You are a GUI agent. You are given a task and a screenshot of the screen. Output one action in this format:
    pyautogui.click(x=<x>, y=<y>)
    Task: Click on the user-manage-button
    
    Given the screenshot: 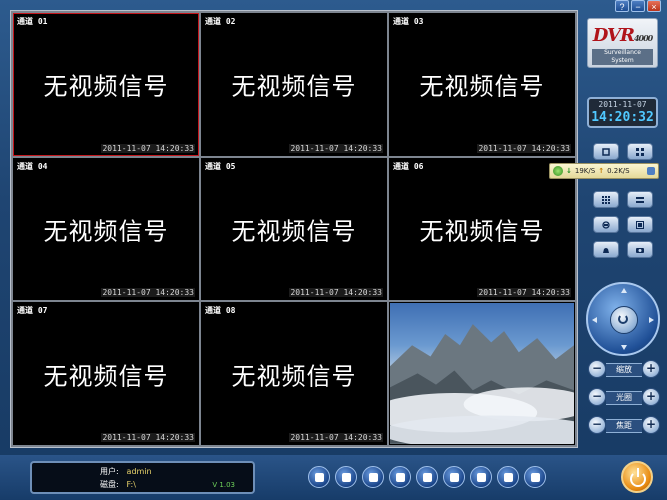 What is the action you would take?
    pyautogui.click(x=319, y=477)
    